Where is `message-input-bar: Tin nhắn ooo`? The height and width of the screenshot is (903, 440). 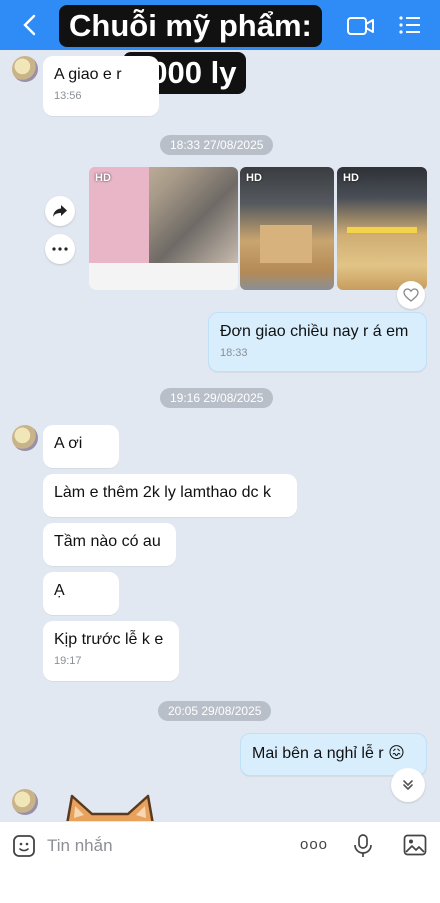
message-input-bar: Tin nhắn ooo is located at coordinates (220, 862).